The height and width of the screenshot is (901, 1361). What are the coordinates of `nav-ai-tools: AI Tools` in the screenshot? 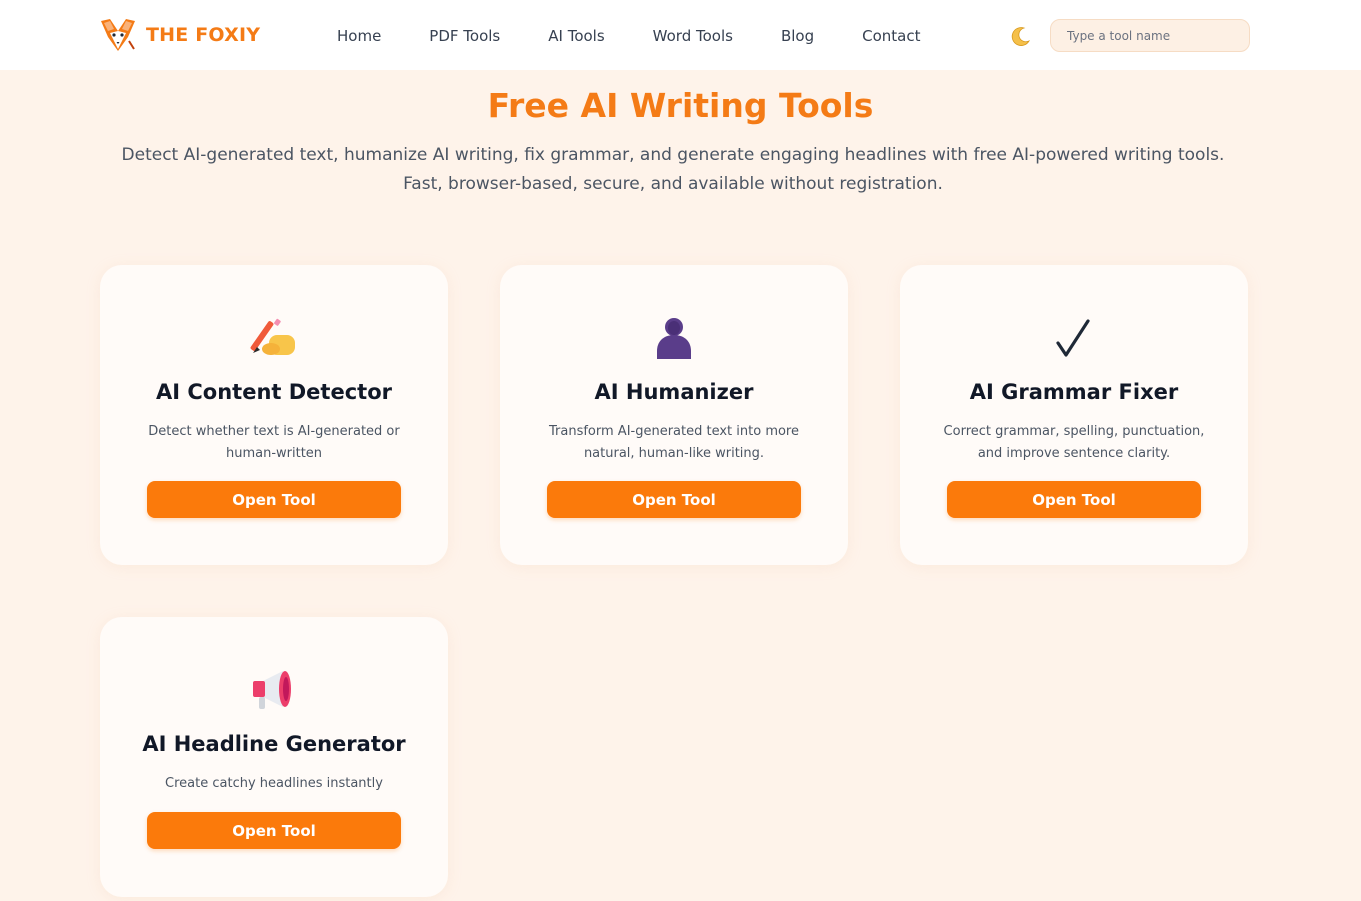 It's located at (576, 36).